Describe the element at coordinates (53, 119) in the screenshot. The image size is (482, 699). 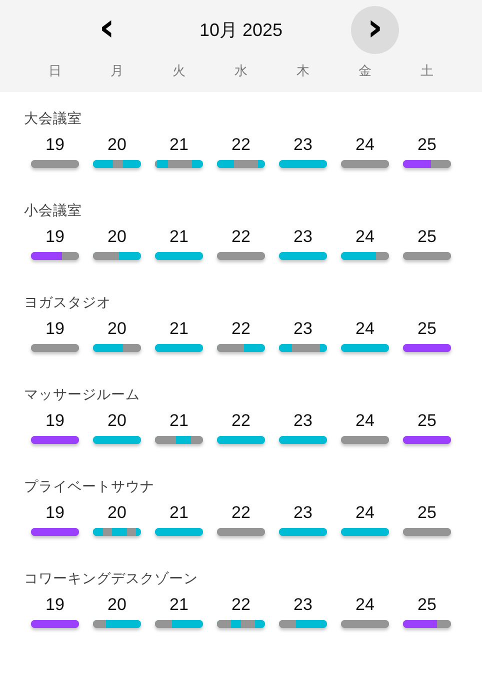
I see `room-name: 大会議室` at that location.